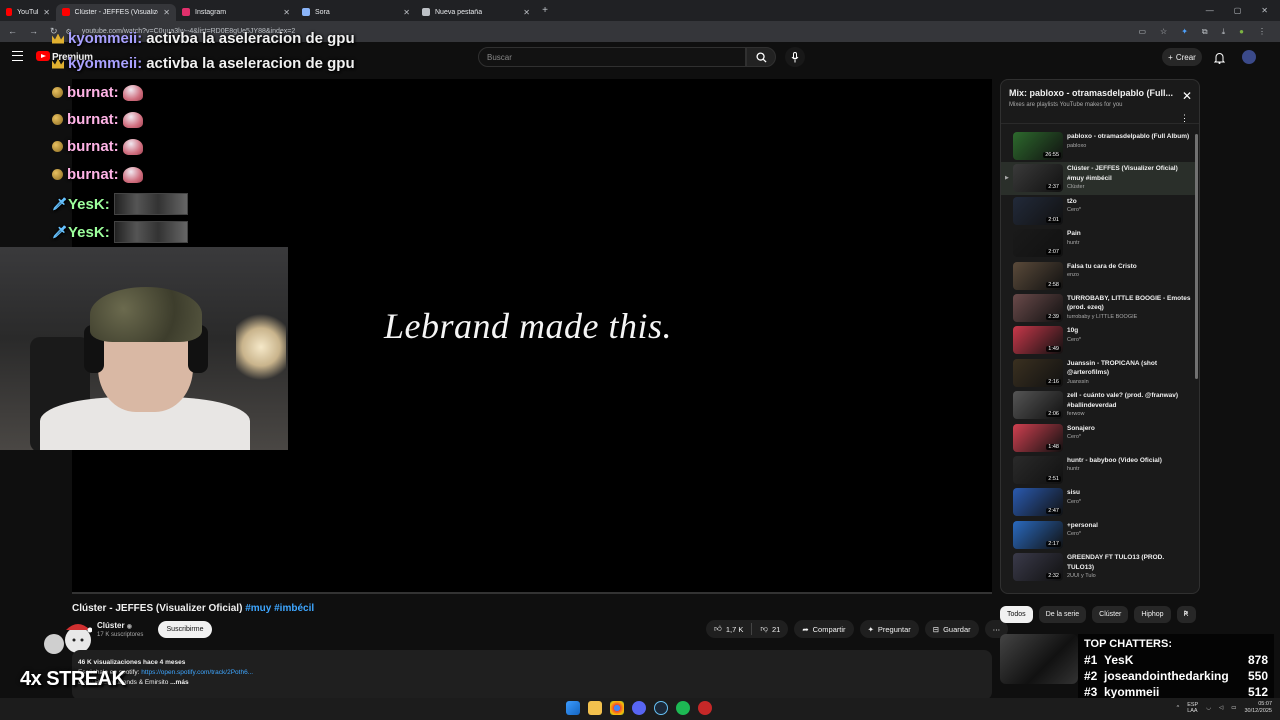 This screenshot has height=720, width=1280. Describe the element at coordinates (1249, 57) in the screenshot. I see `account-avatar` at that location.